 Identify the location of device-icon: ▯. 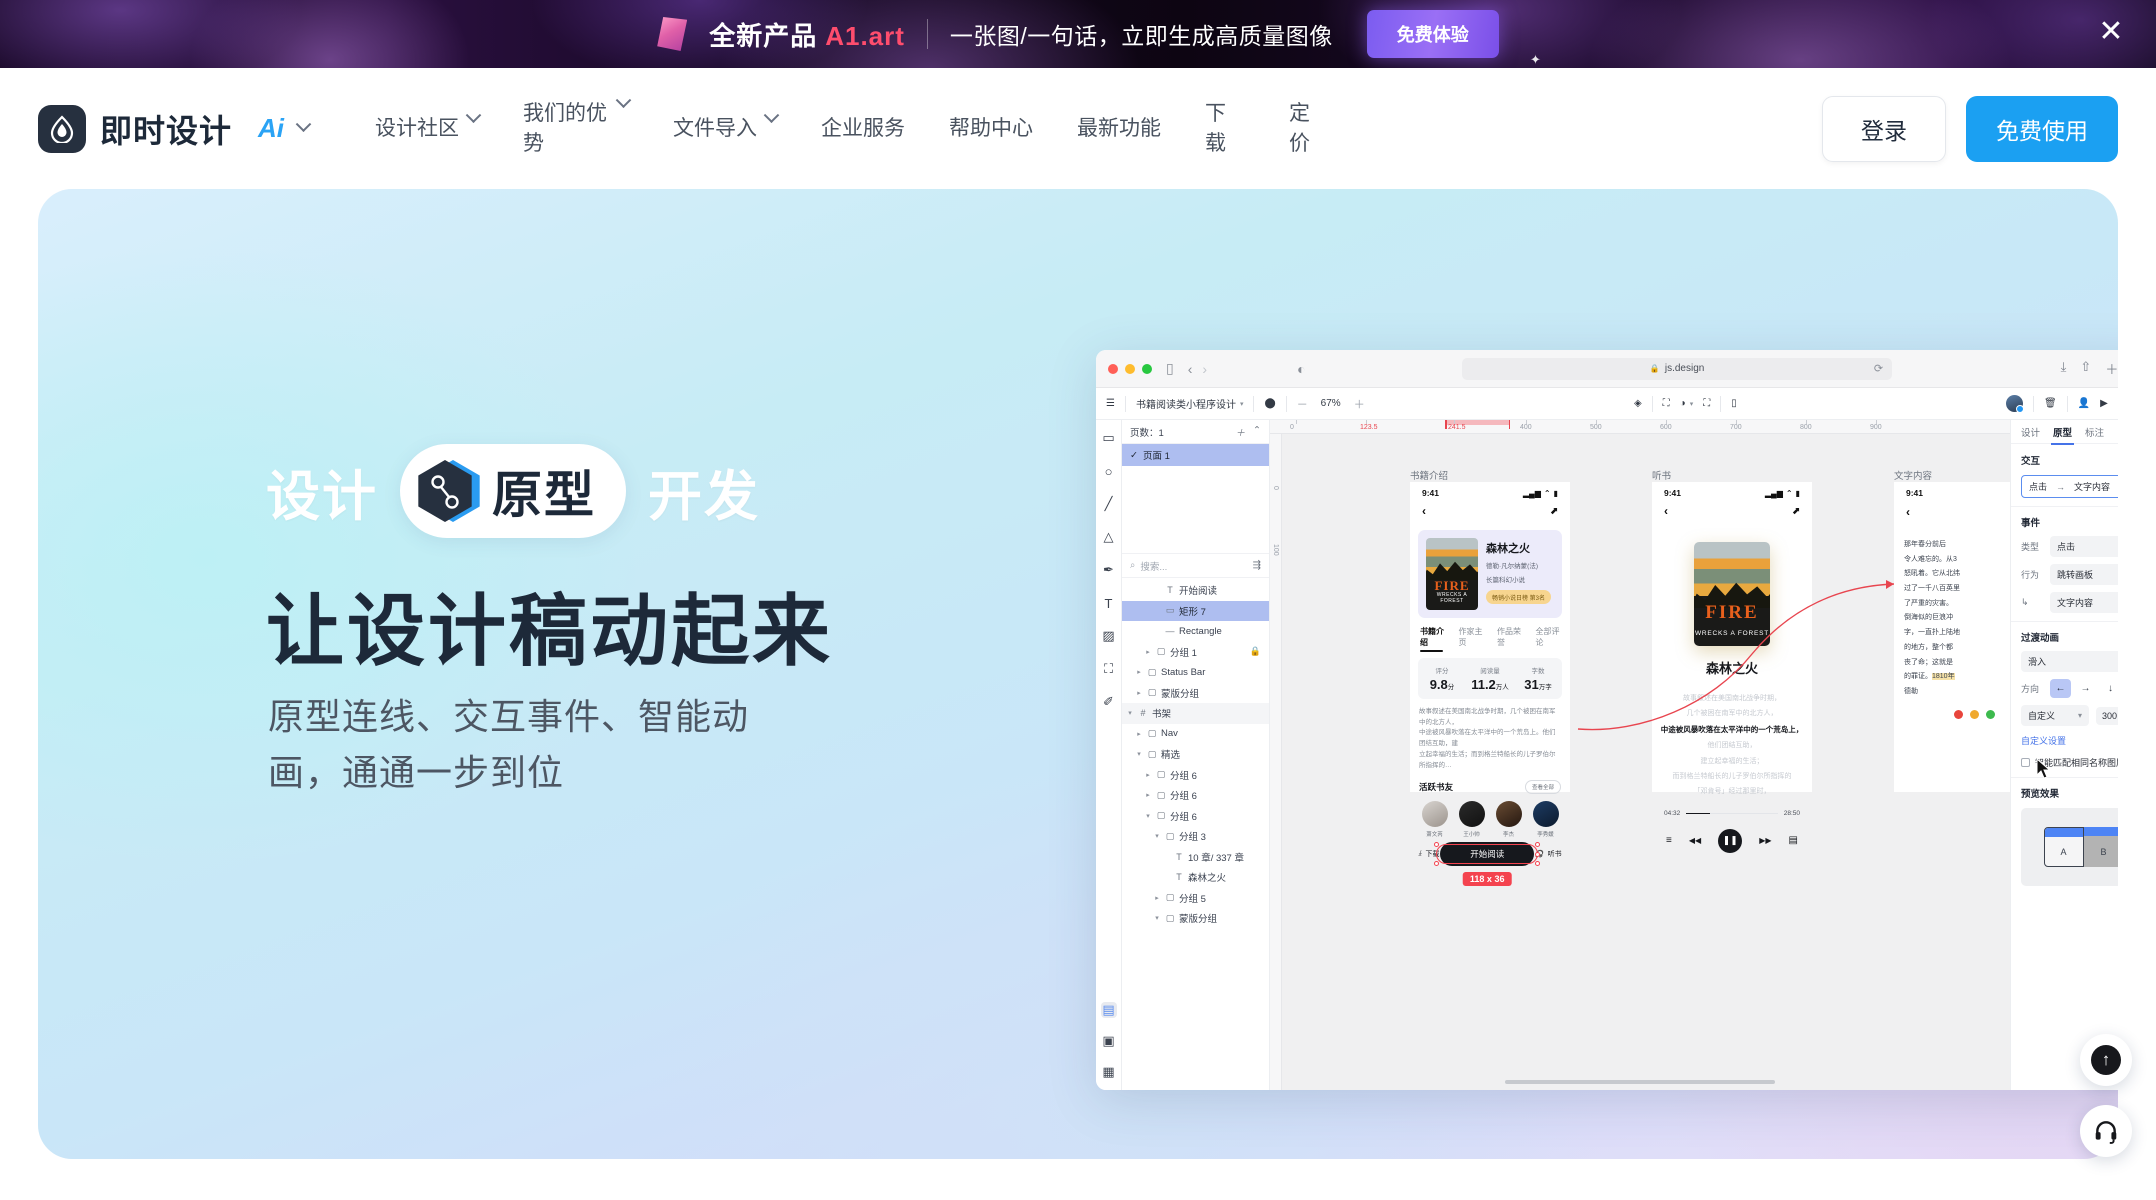
(1734, 403).